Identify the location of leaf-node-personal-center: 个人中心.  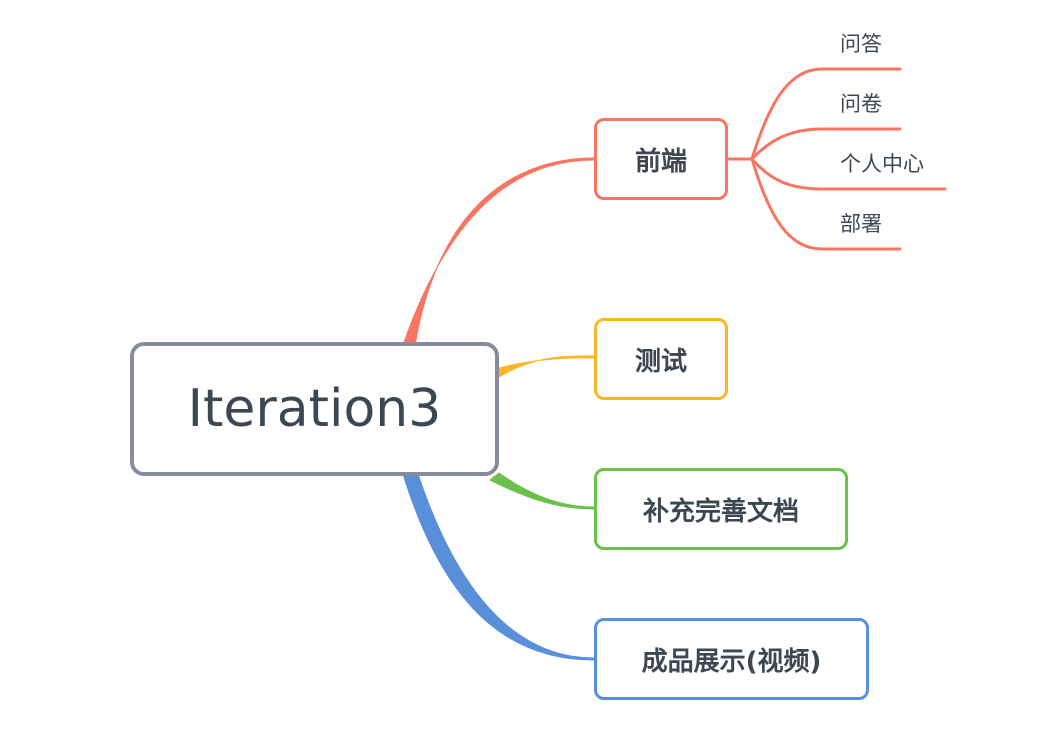
(882, 164).